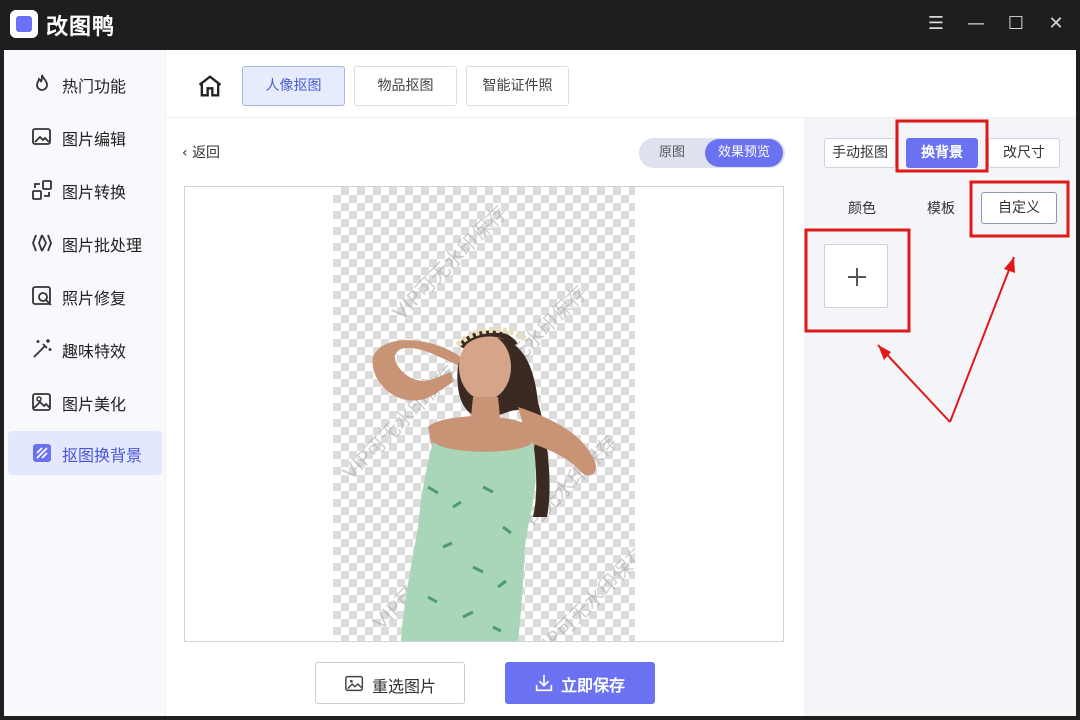  I want to click on image-edit-icon, so click(41, 136).